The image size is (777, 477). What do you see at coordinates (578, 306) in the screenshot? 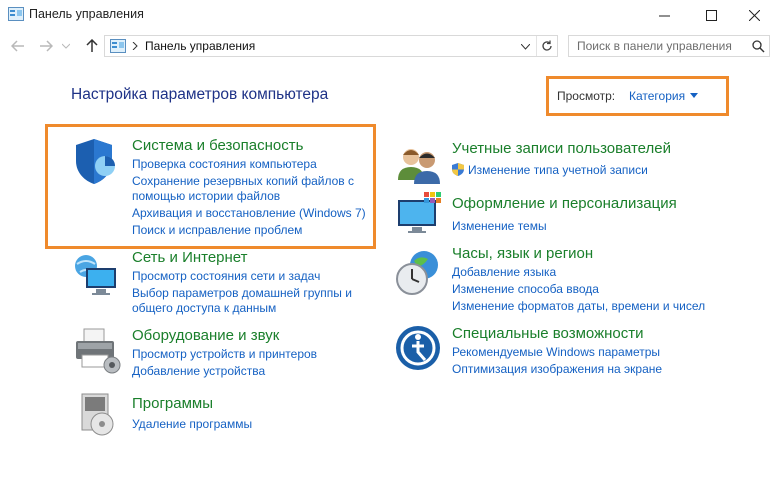
I see `link-change-date-formats: Изменение форматов даты, времени и чисел` at bounding box center [578, 306].